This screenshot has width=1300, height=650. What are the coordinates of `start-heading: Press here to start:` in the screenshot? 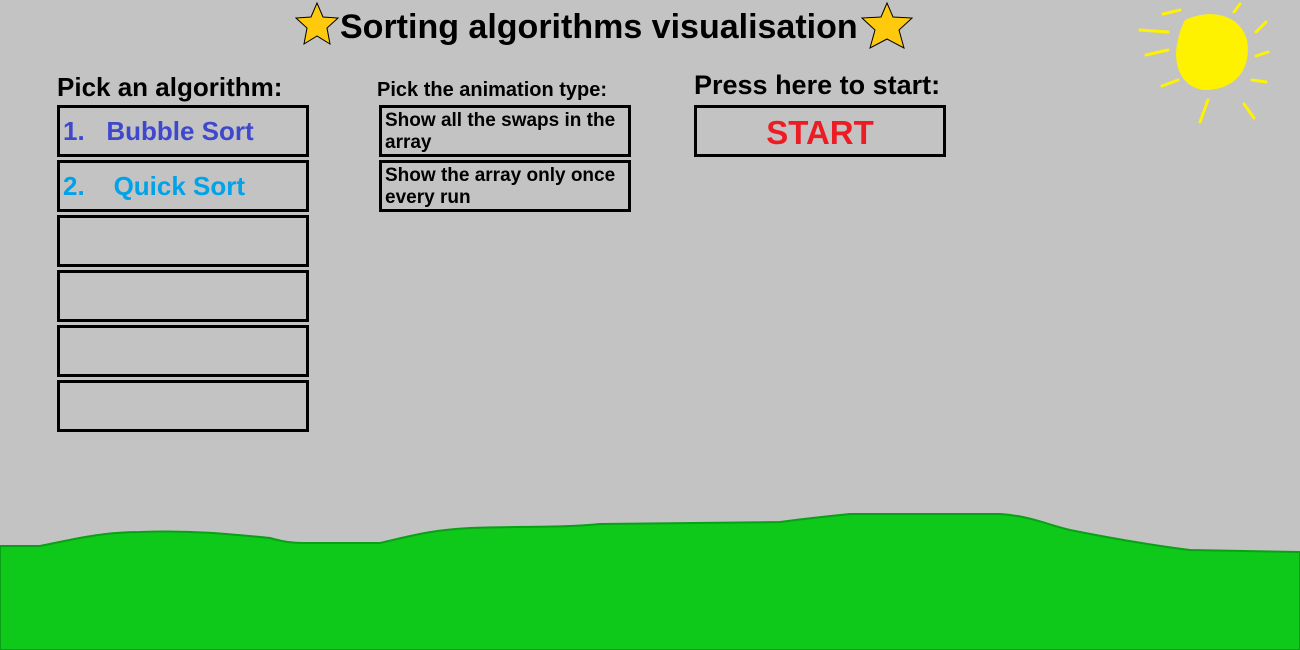 It's located at (817, 85).